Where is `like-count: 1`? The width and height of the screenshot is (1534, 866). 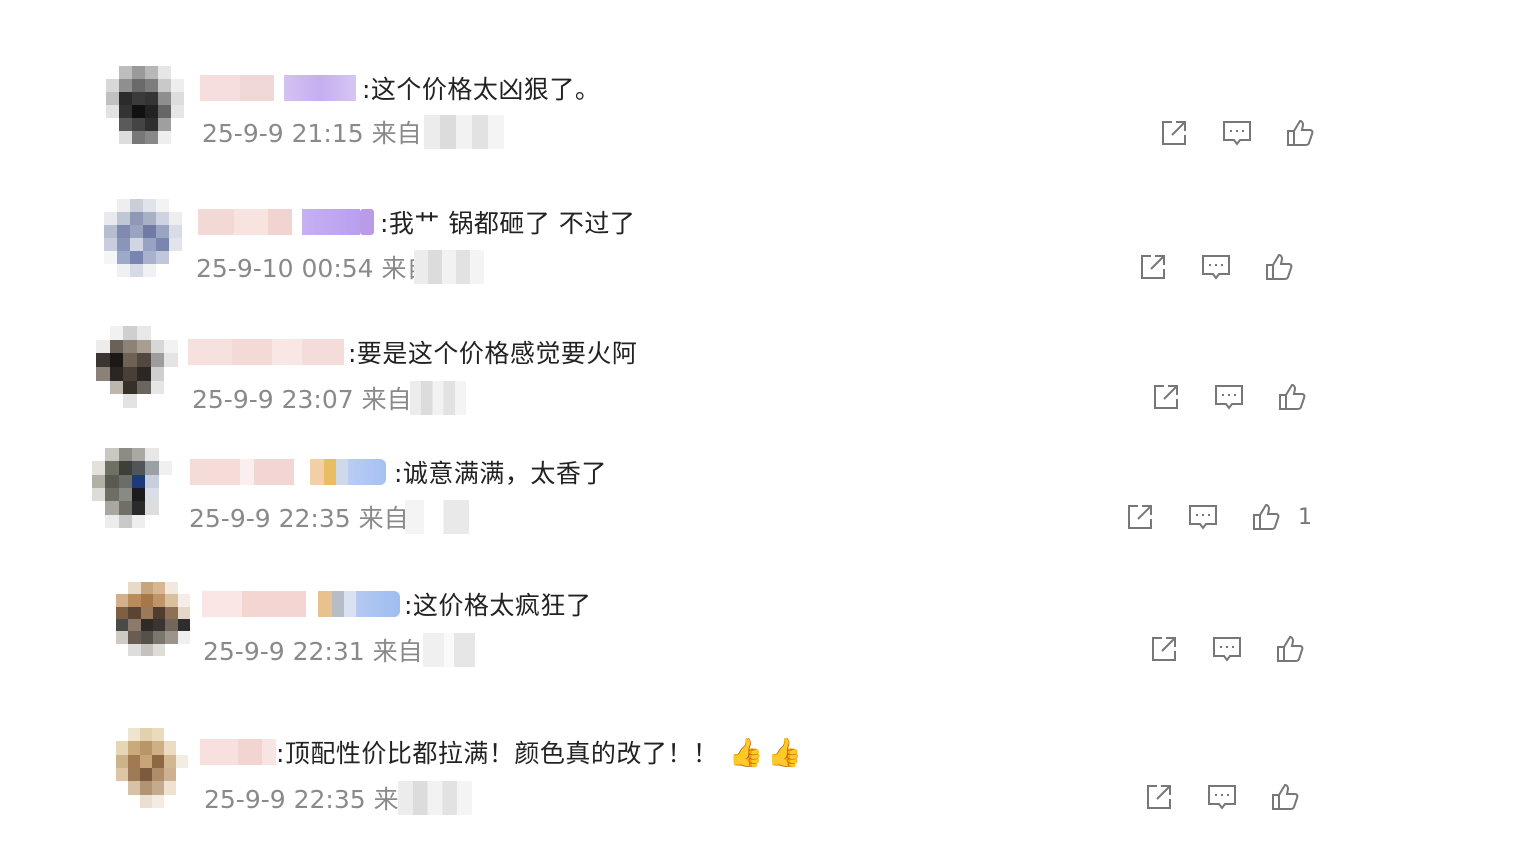
like-count: 1 is located at coordinates (1305, 517).